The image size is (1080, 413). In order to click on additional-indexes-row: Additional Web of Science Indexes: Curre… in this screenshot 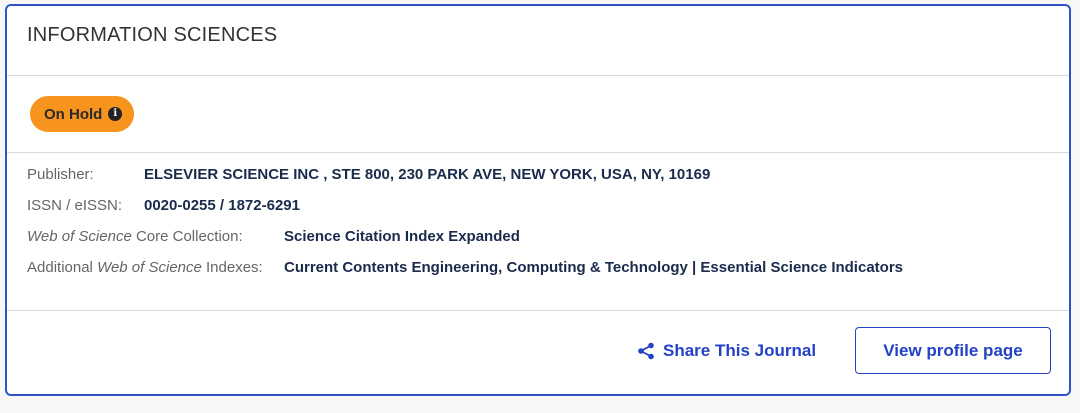, I will do `click(548, 267)`.